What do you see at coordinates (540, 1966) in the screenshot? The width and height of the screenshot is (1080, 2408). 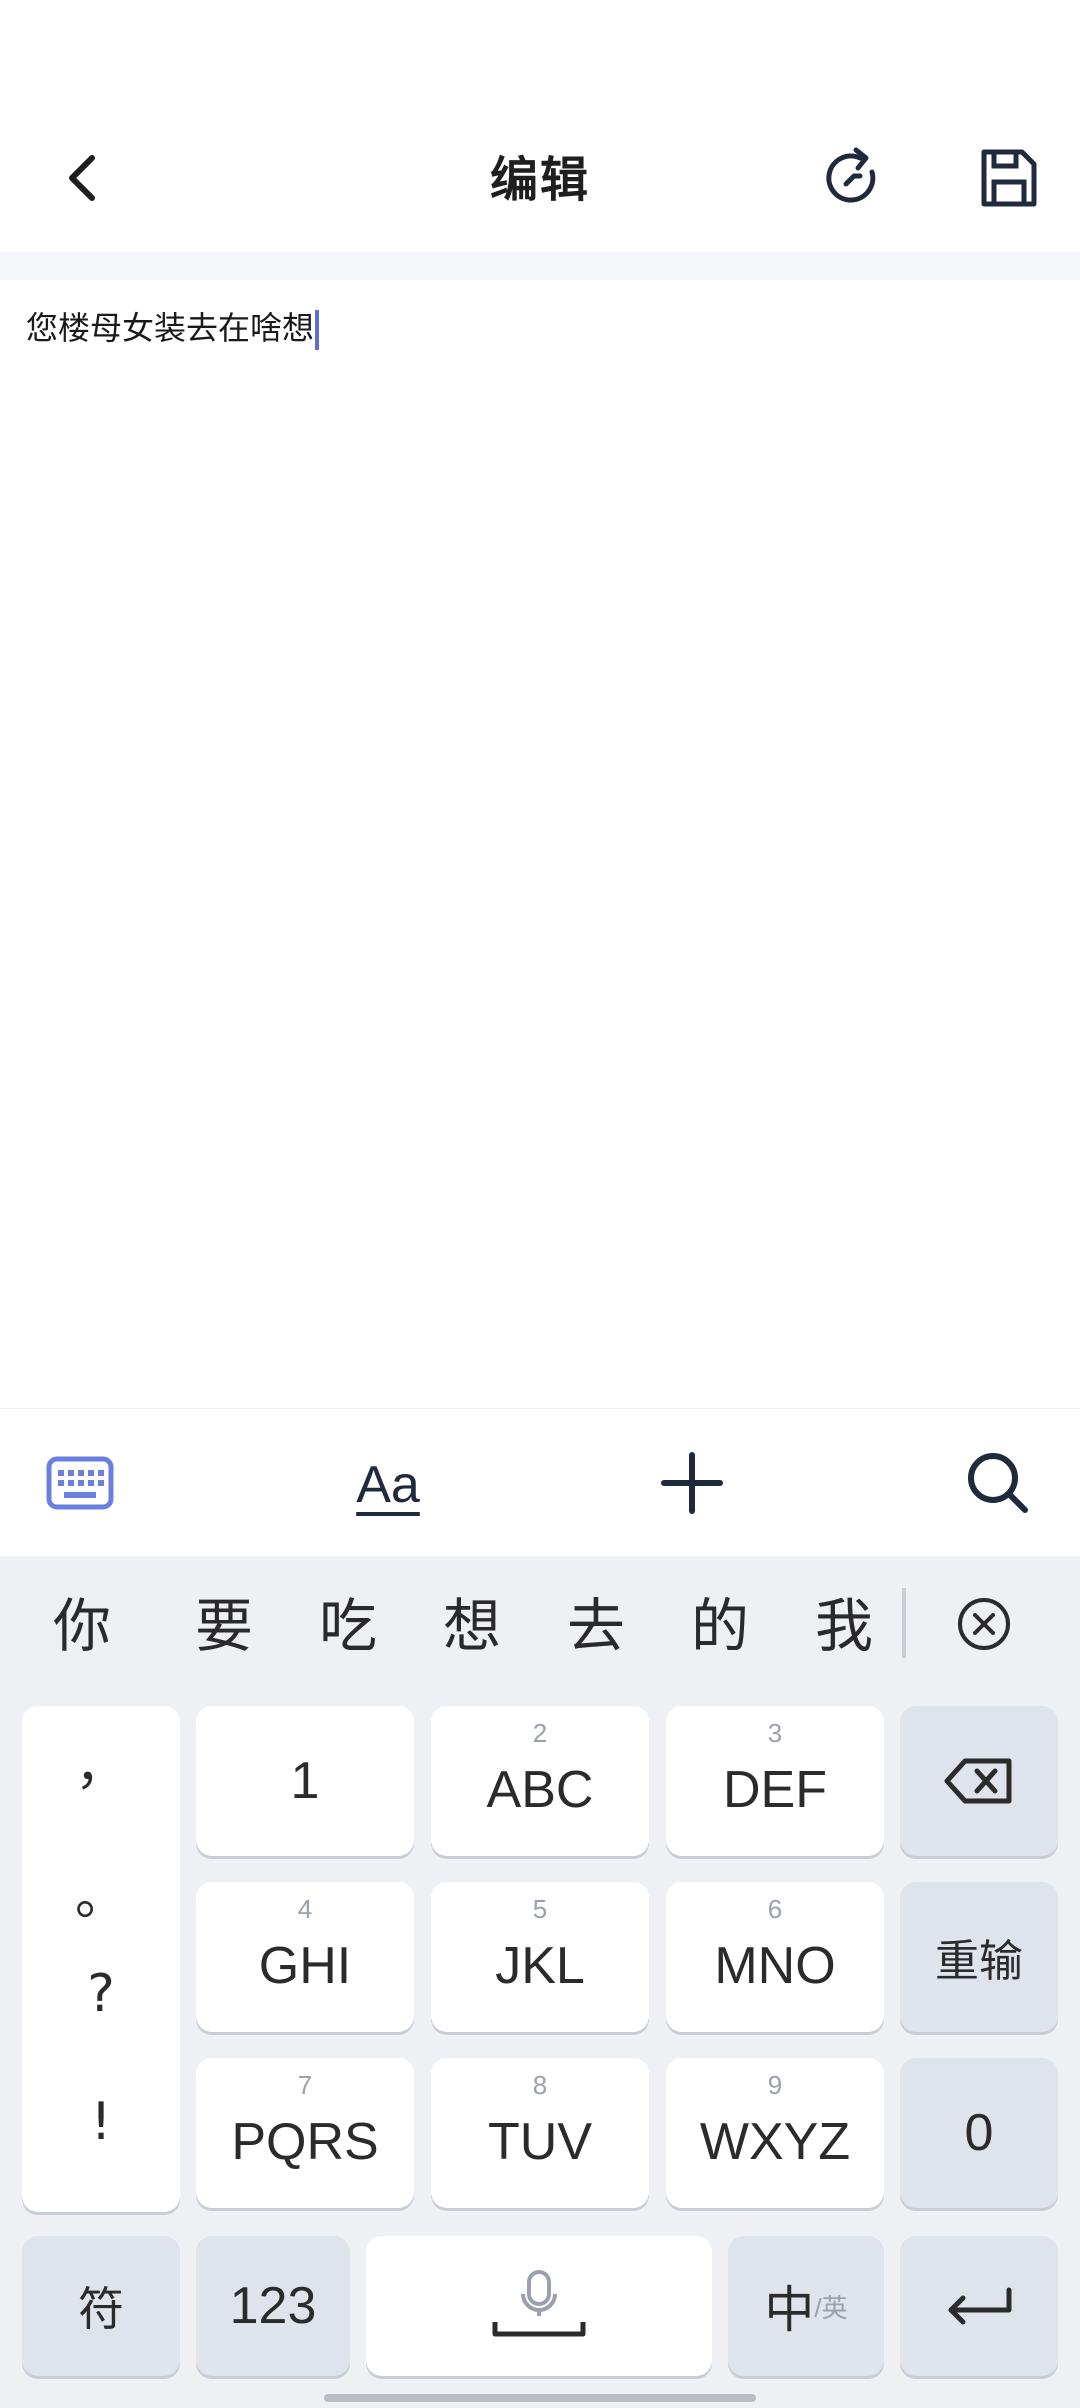 I see `key-label: JKL` at bounding box center [540, 1966].